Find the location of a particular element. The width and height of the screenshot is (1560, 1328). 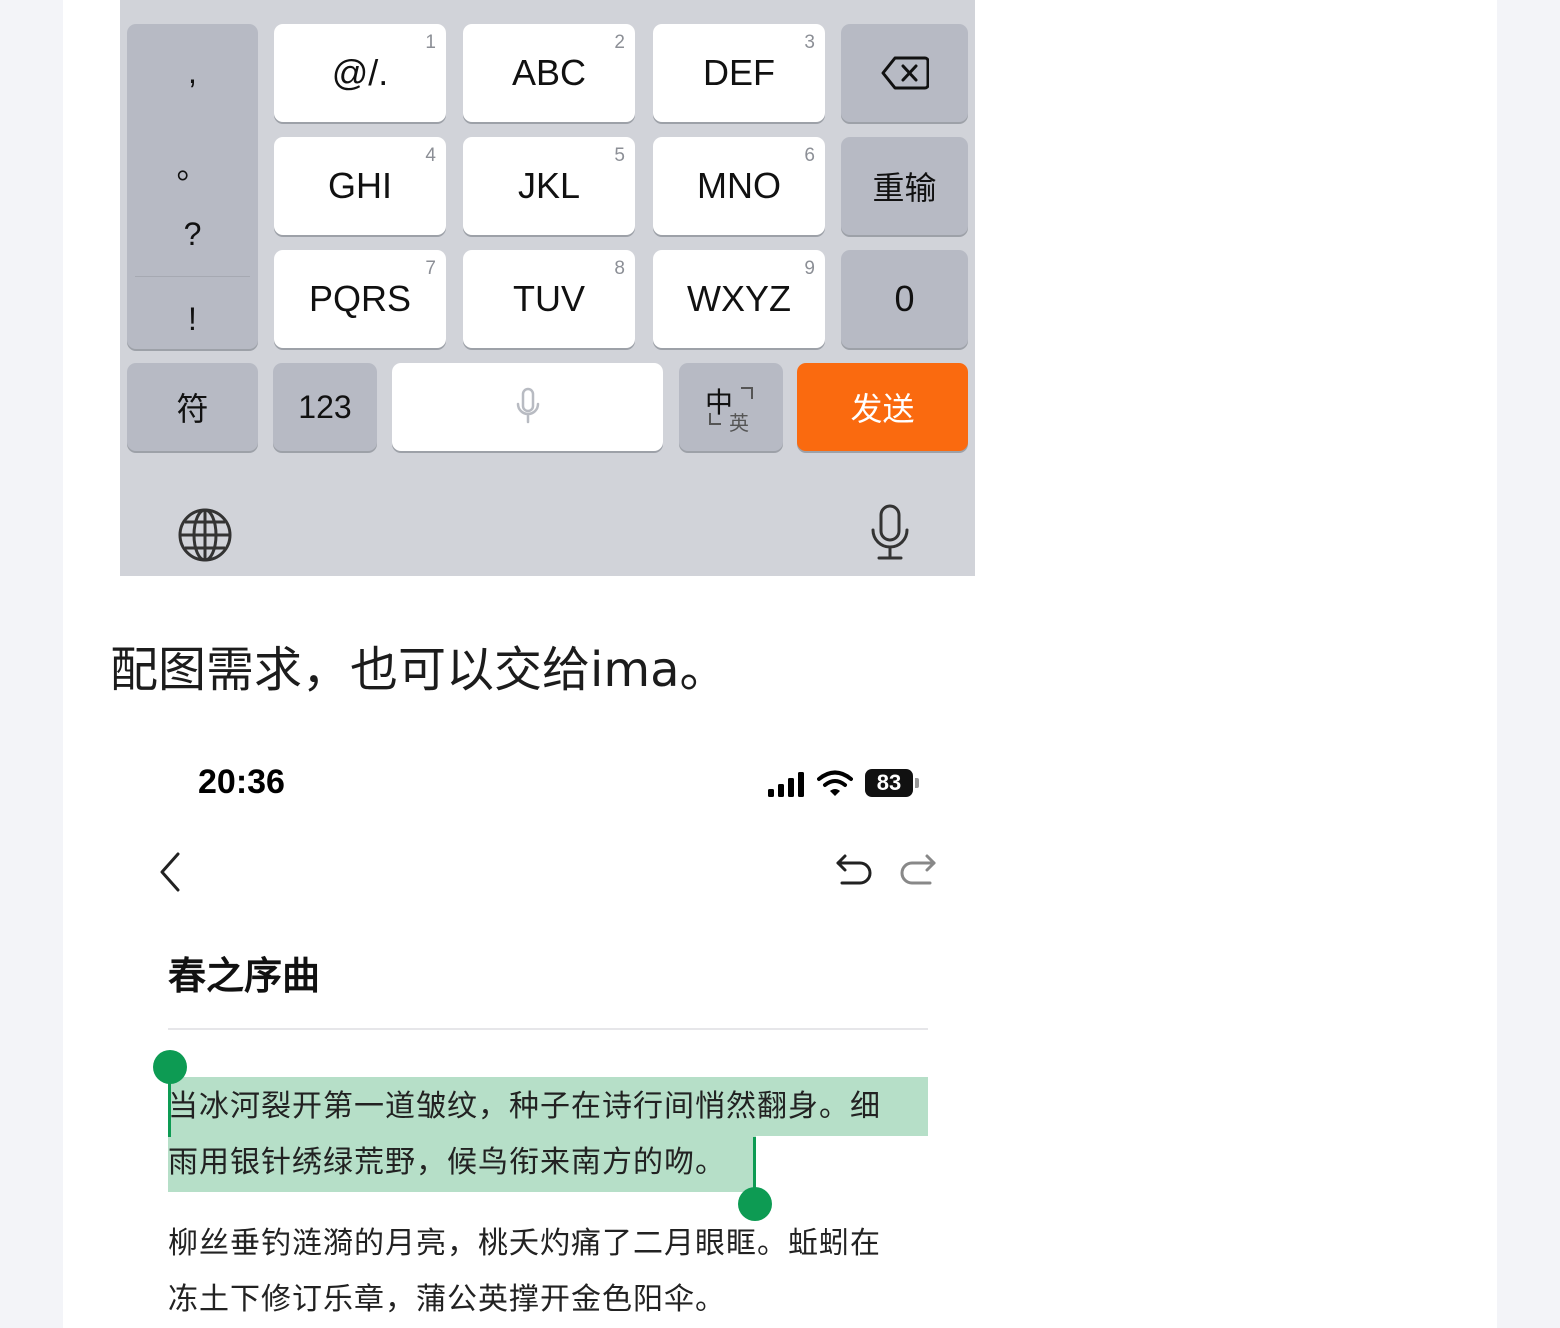

redo-icon is located at coordinates (918, 873).